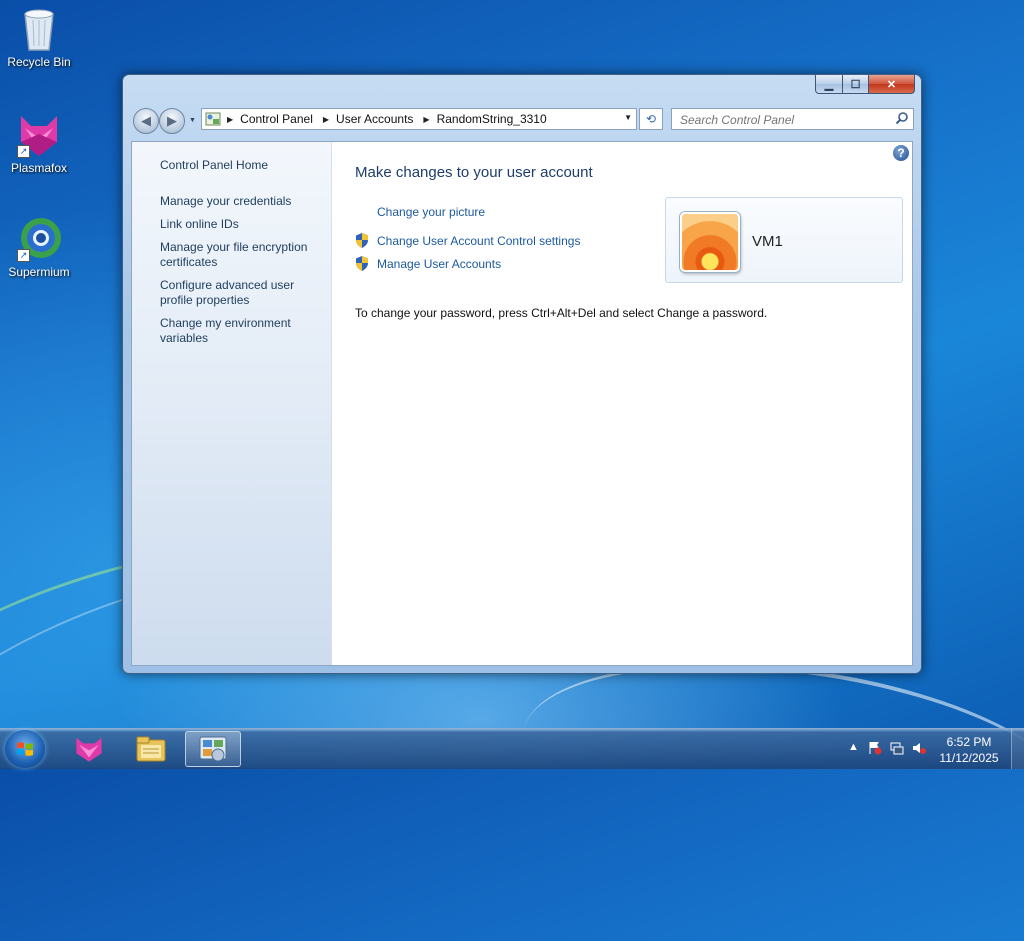 Image resolution: width=1024 pixels, height=941 pixels. I want to click on breadcrumb-current-user: RandomString_3310, so click(492, 119).